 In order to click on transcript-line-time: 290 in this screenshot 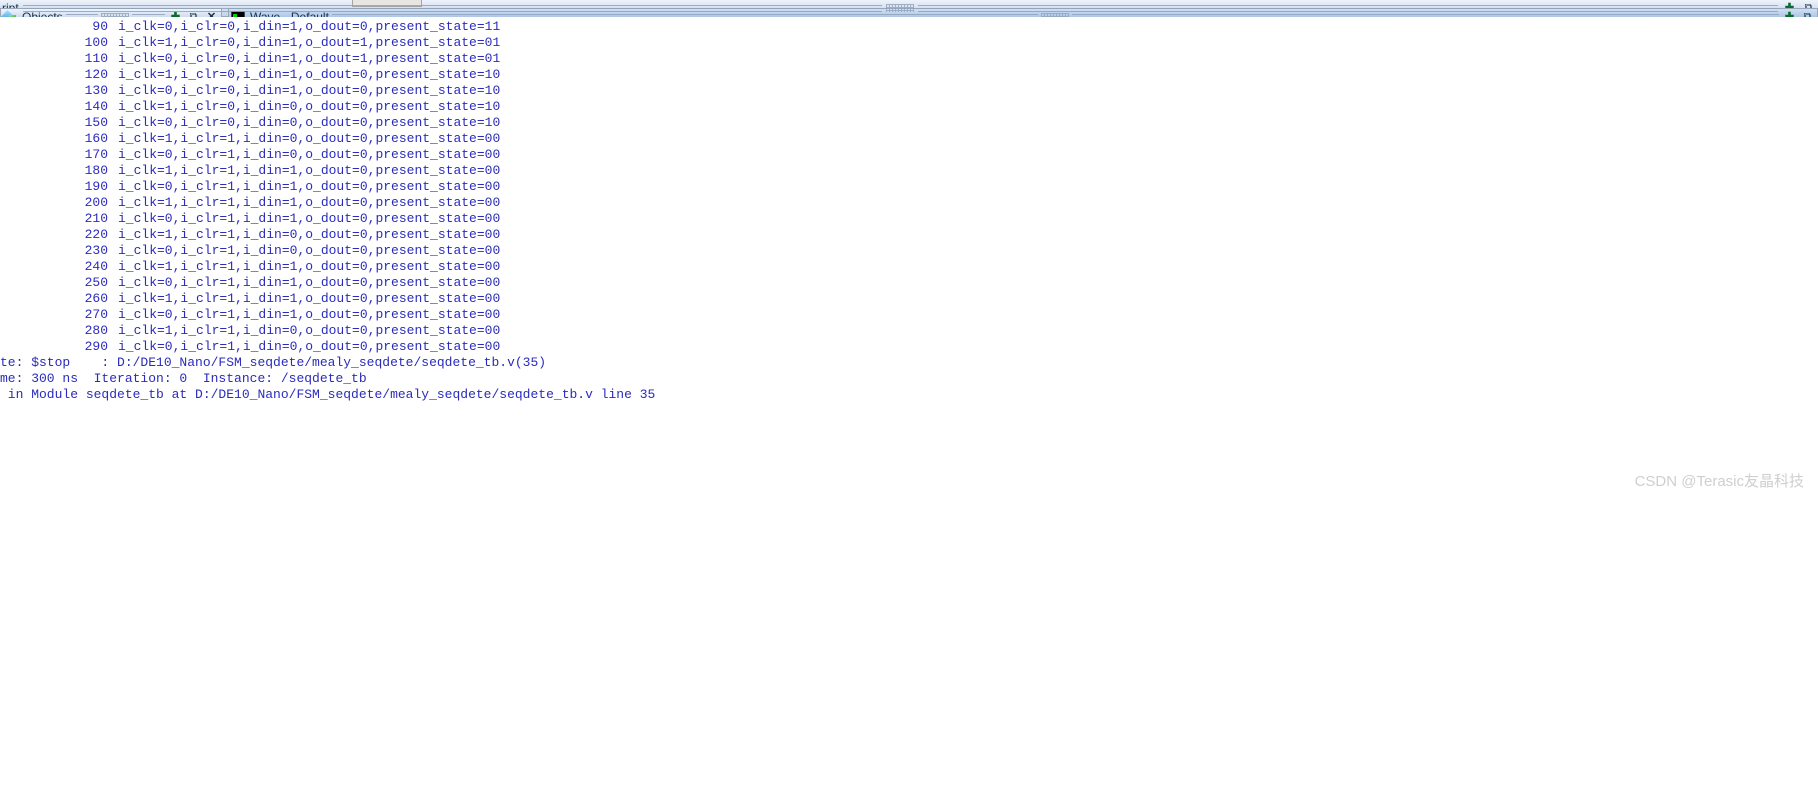, I will do `click(96, 346)`.